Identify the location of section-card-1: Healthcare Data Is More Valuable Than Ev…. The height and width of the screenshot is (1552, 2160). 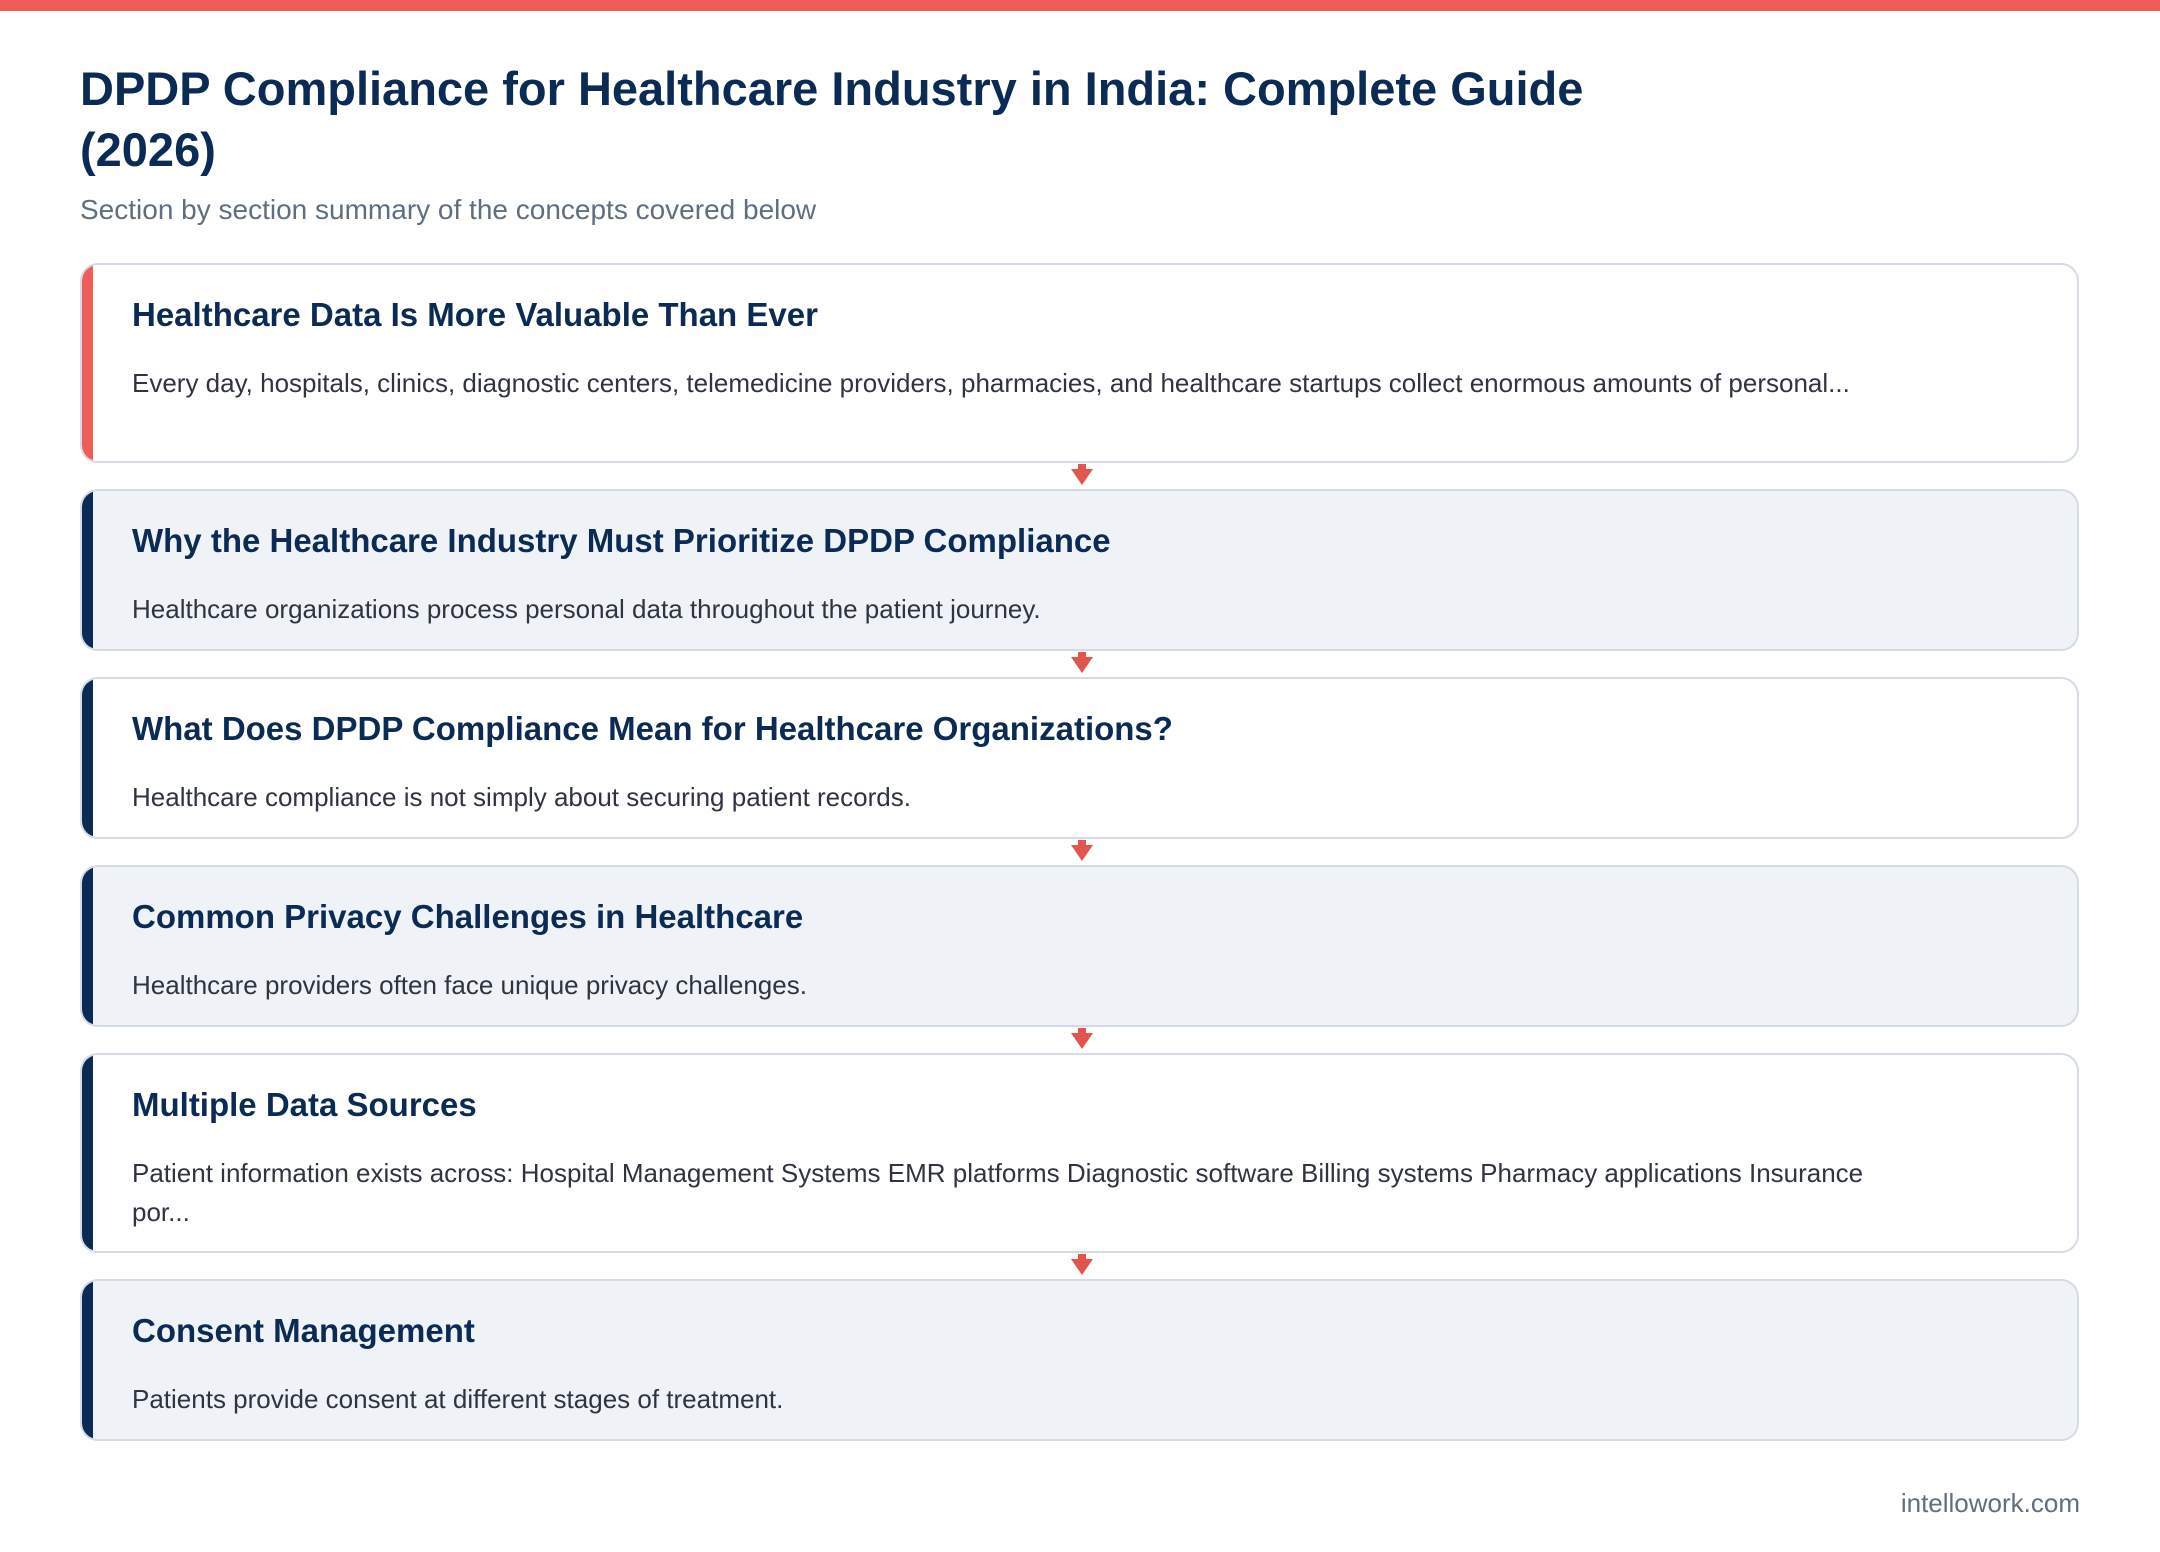
(1079, 363).